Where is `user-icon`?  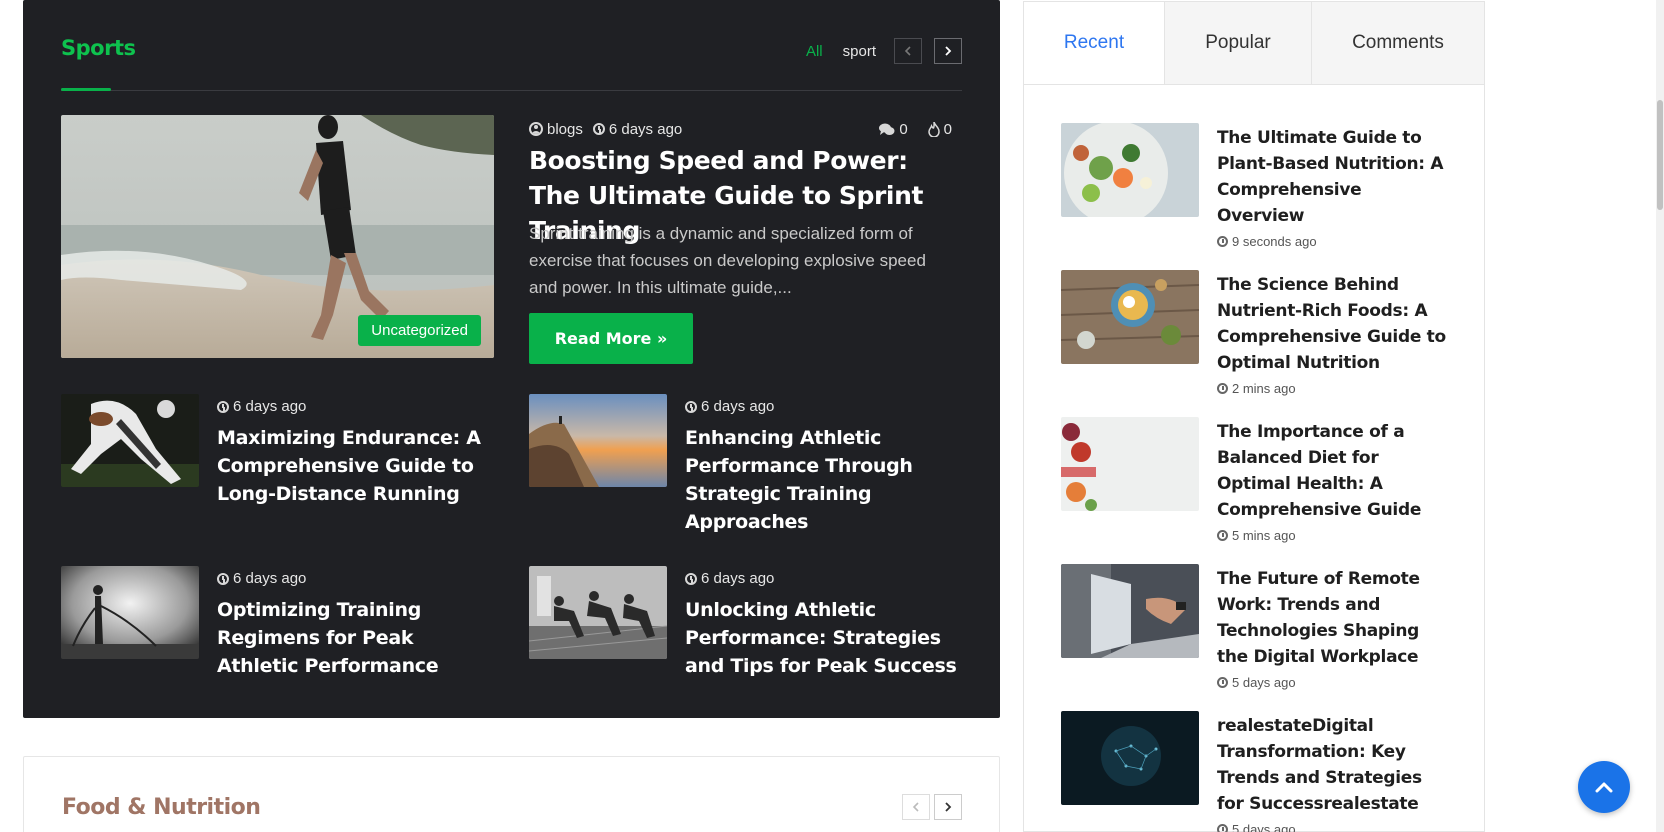 user-icon is located at coordinates (536, 129).